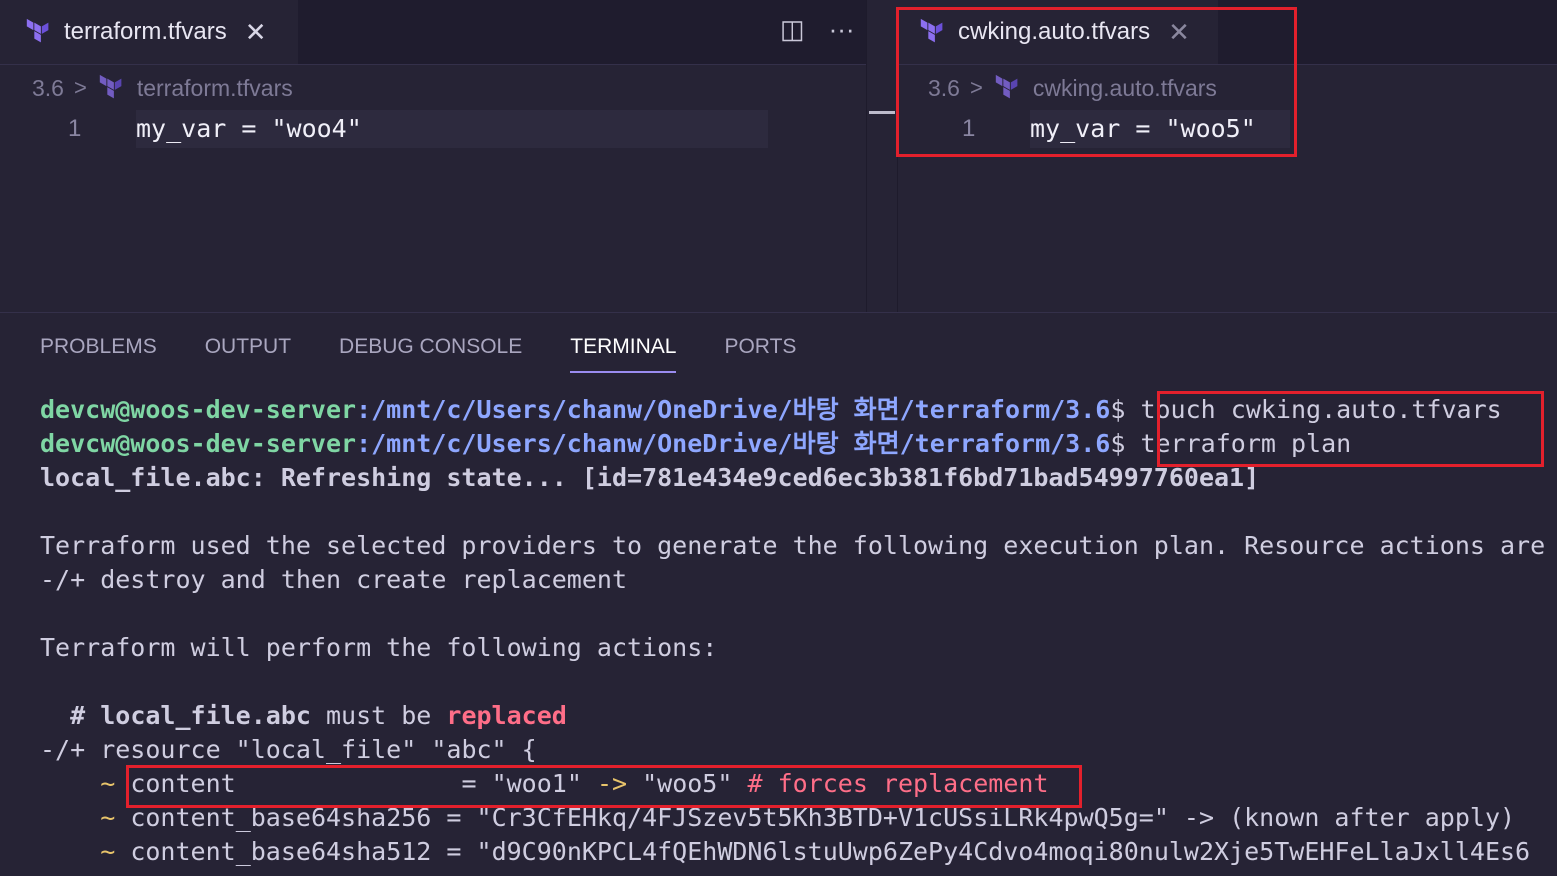  What do you see at coordinates (792, 580) in the screenshot?
I see `terminal-line: -/+ destroy and then create replacement` at bounding box center [792, 580].